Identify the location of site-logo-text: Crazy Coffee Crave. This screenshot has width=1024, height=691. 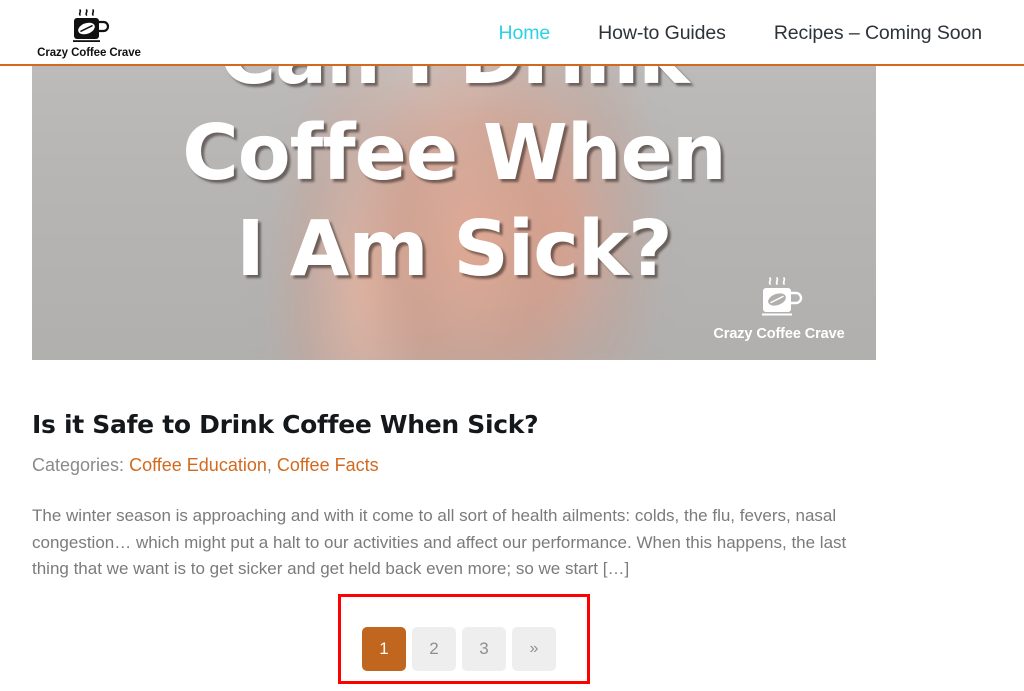
(89, 52).